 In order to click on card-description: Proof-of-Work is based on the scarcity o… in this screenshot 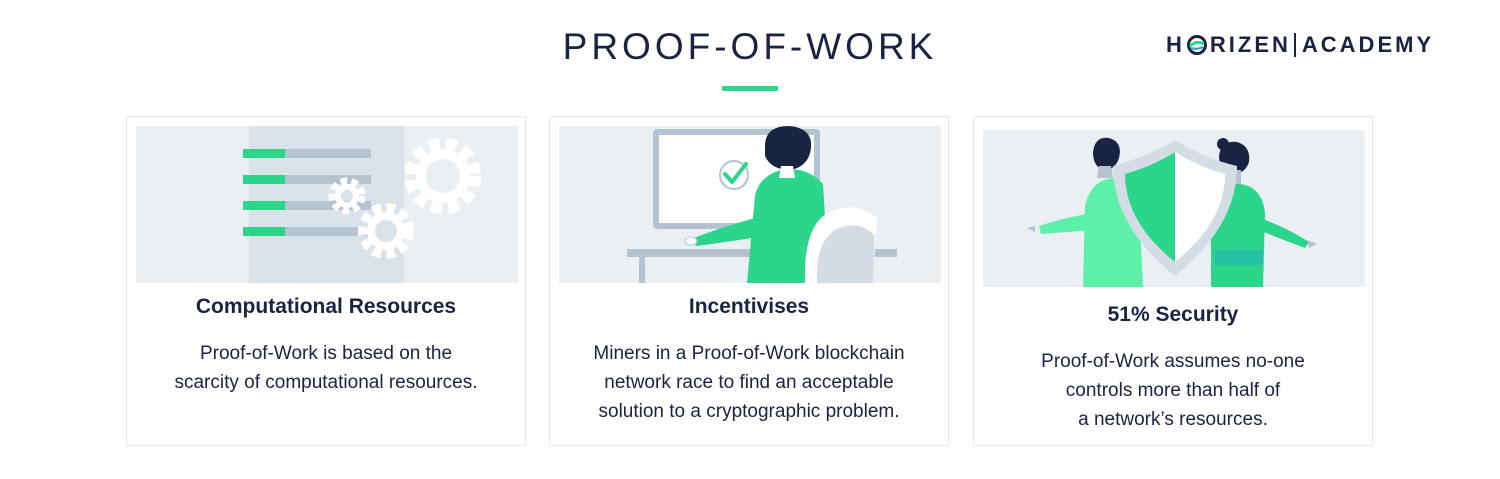, I will do `click(326, 368)`.